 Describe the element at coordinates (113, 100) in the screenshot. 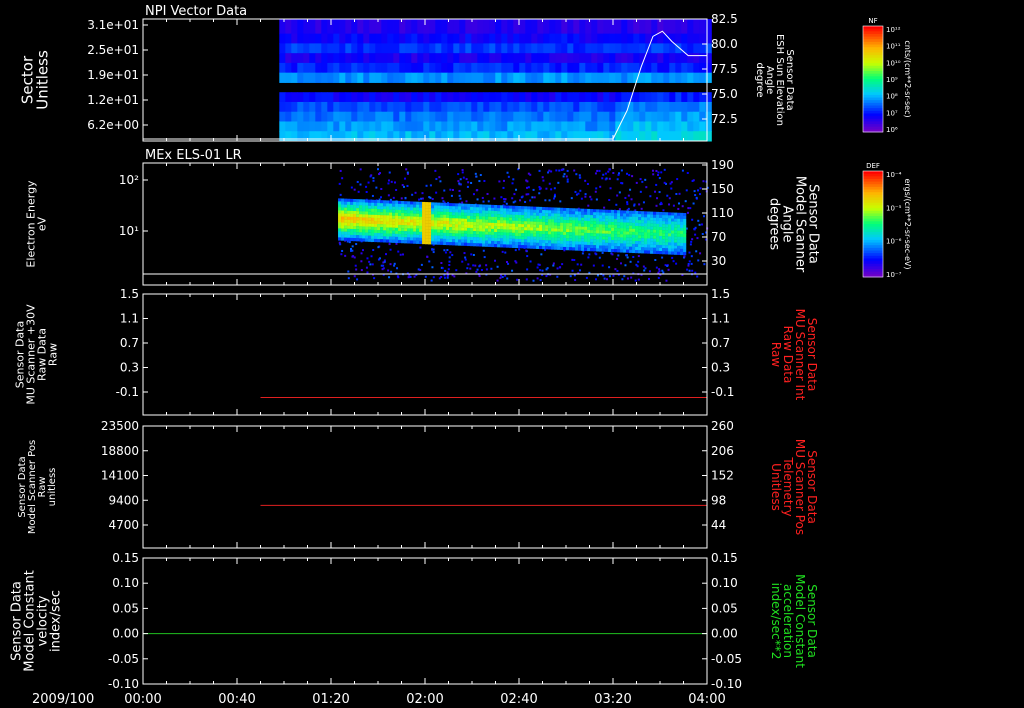

I see `y-tick-label: 1.2e+01` at that location.